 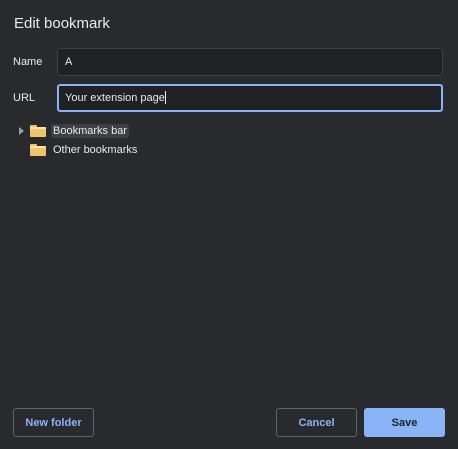 What do you see at coordinates (95, 150) in the screenshot?
I see `tree-item-label: Other bookmarks` at bounding box center [95, 150].